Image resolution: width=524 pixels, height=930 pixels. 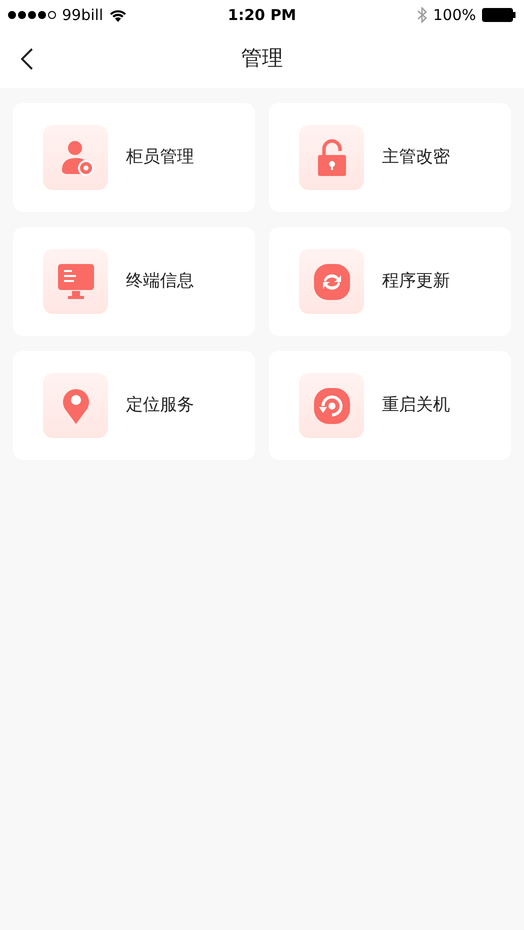 I want to click on menu-label: 终端信息, so click(x=160, y=281).